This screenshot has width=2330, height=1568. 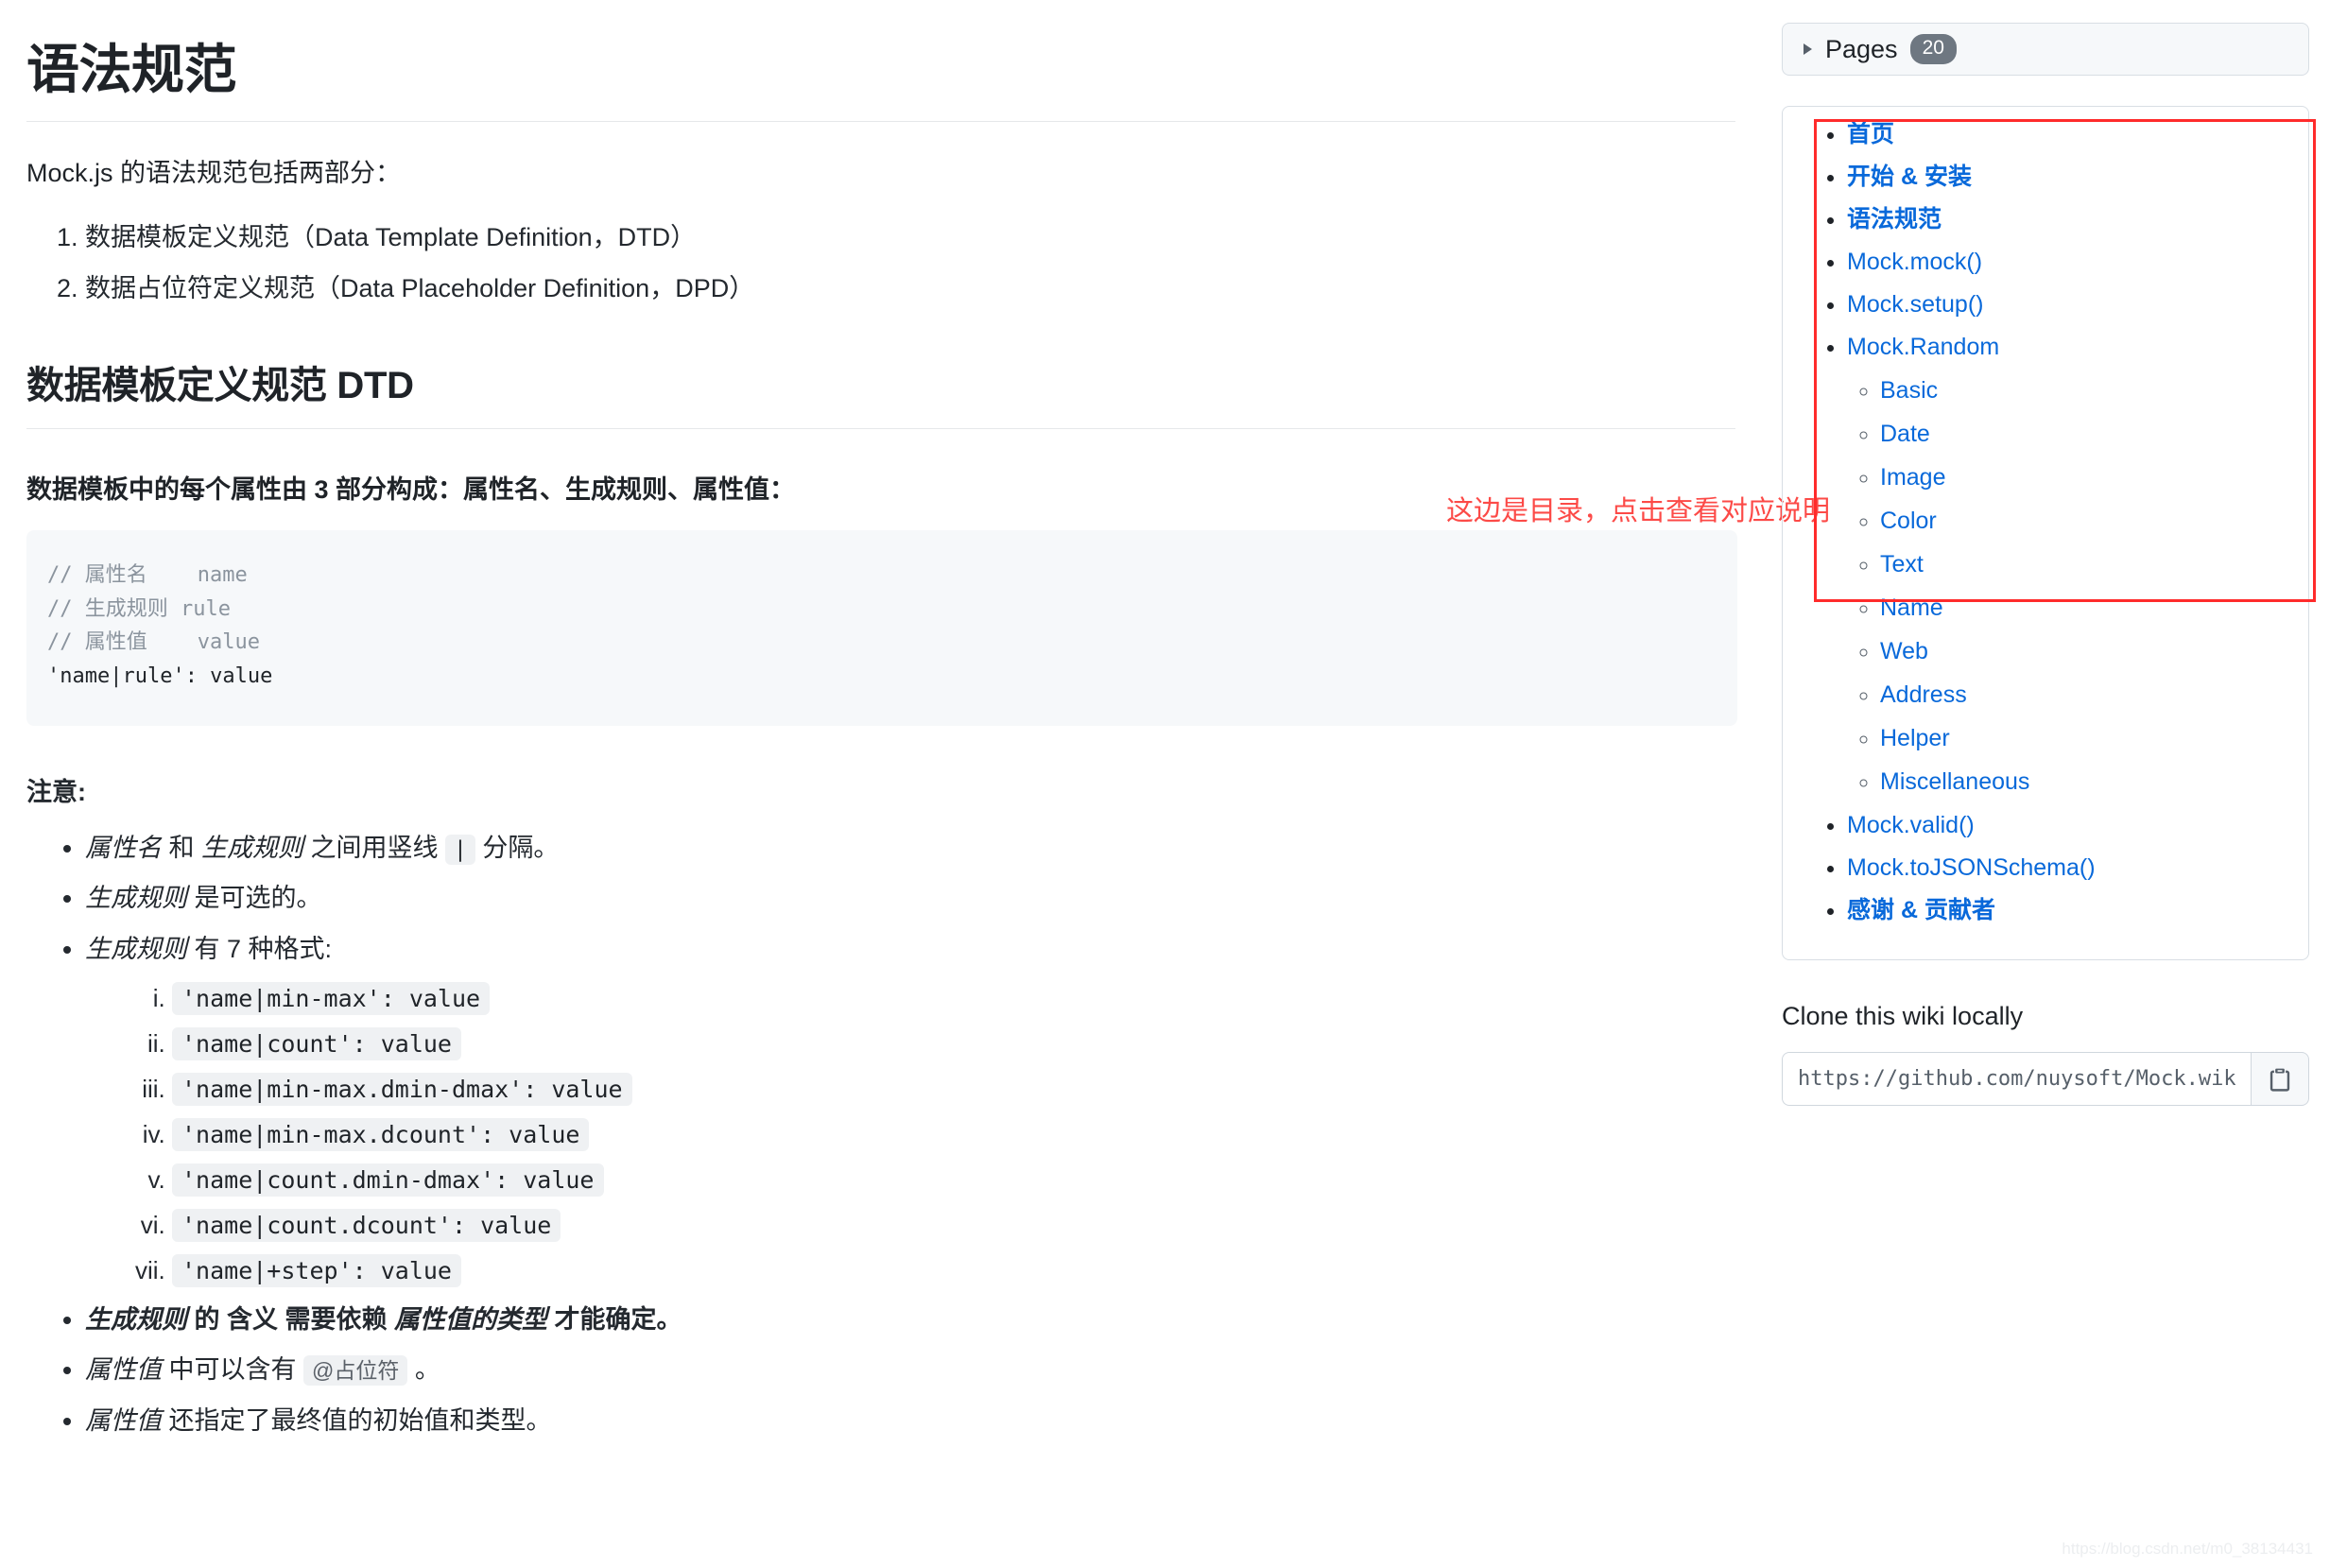 What do you see at coordinates (2085, 477) in the screenshot?
I see `subnav-item-image: Image` at bounding box center [2085, 477].